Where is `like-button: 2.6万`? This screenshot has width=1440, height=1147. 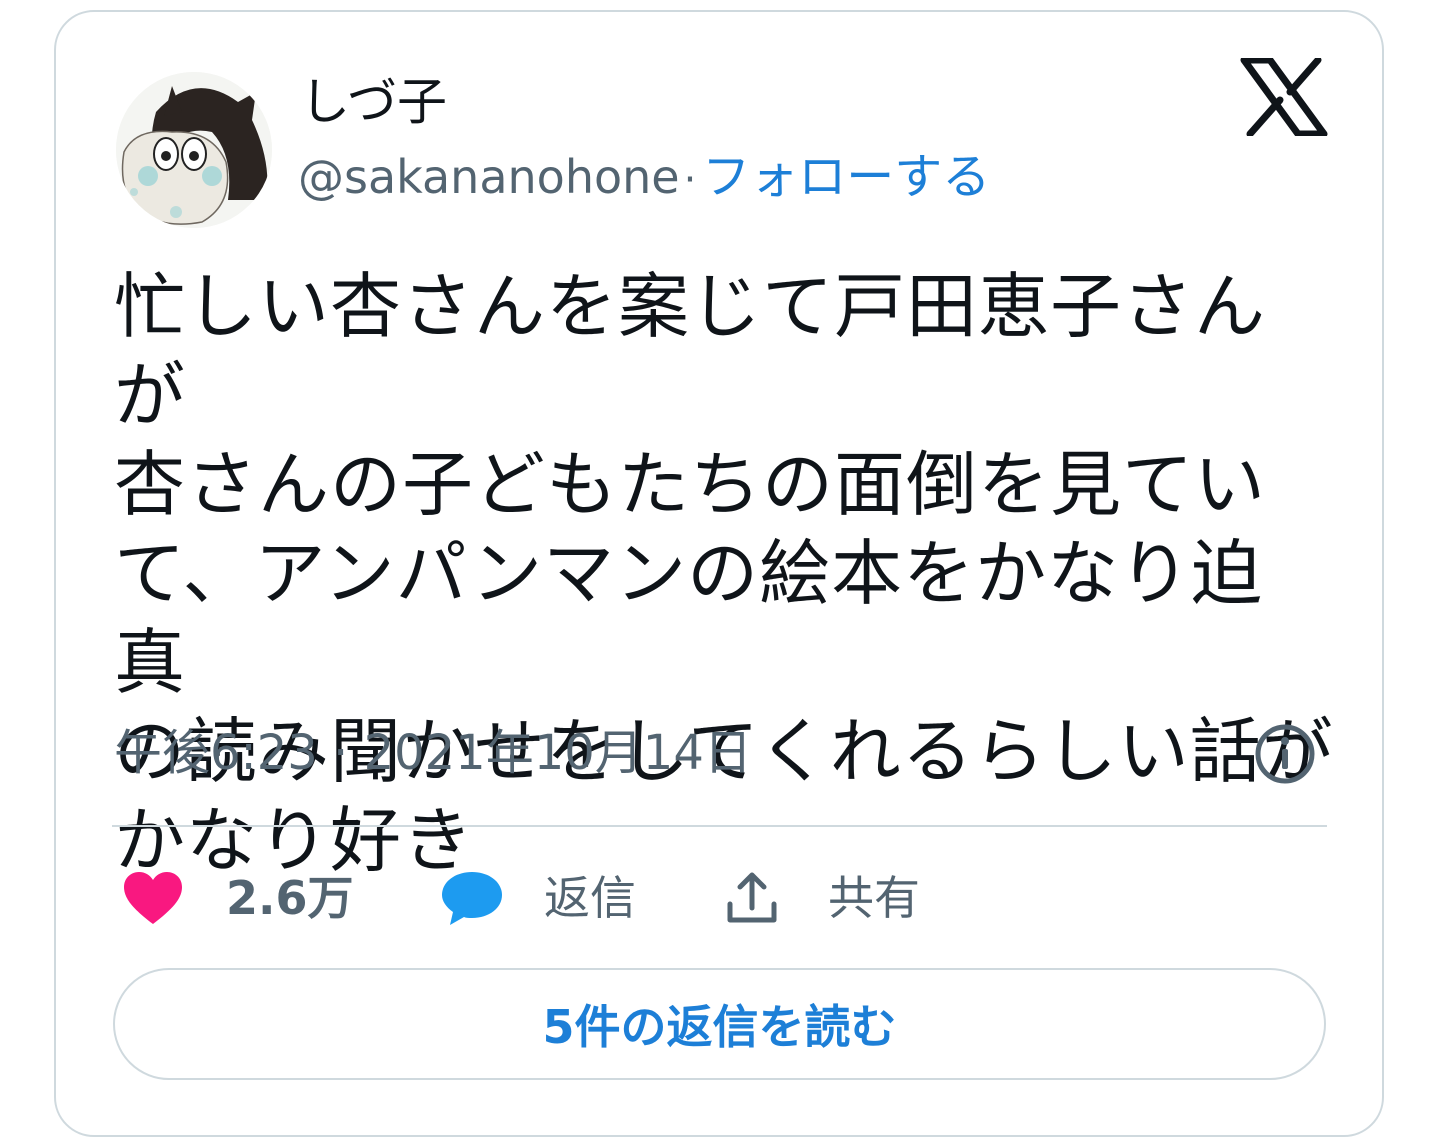 like-button: 2.6万 is located at coordinates (238, 898).